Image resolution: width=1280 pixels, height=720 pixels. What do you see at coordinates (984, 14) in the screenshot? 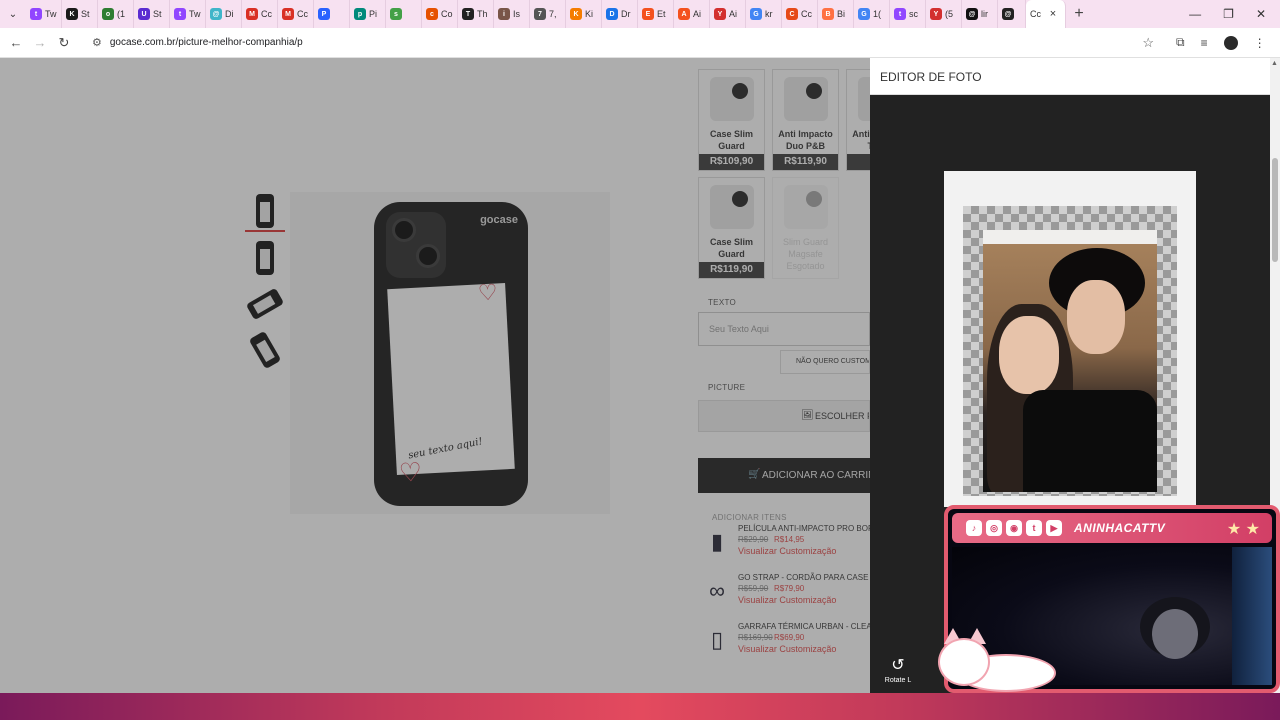
I see `tab-label: lir` at bounding box center [984, 14].